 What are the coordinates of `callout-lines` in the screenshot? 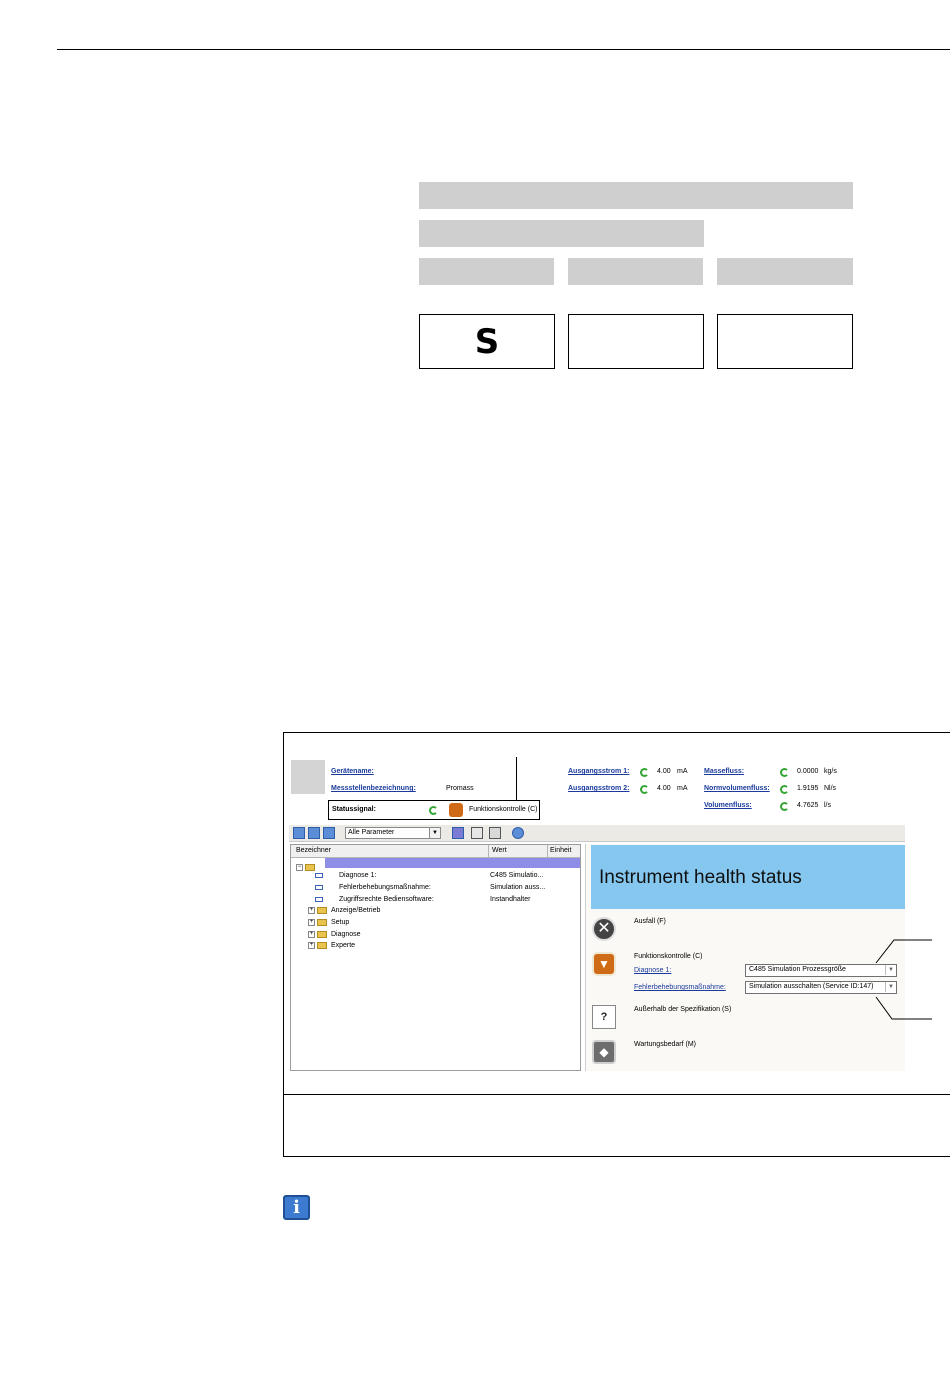 It's located at (903, 979).